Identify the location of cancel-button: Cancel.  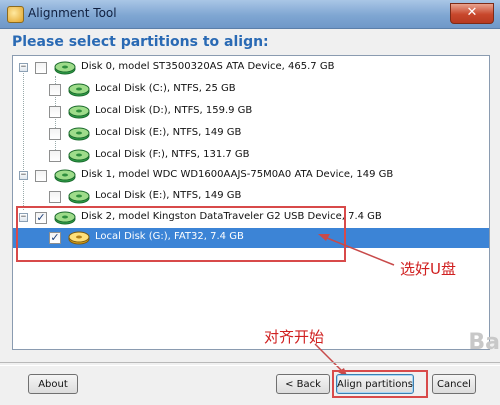
(454, 384).